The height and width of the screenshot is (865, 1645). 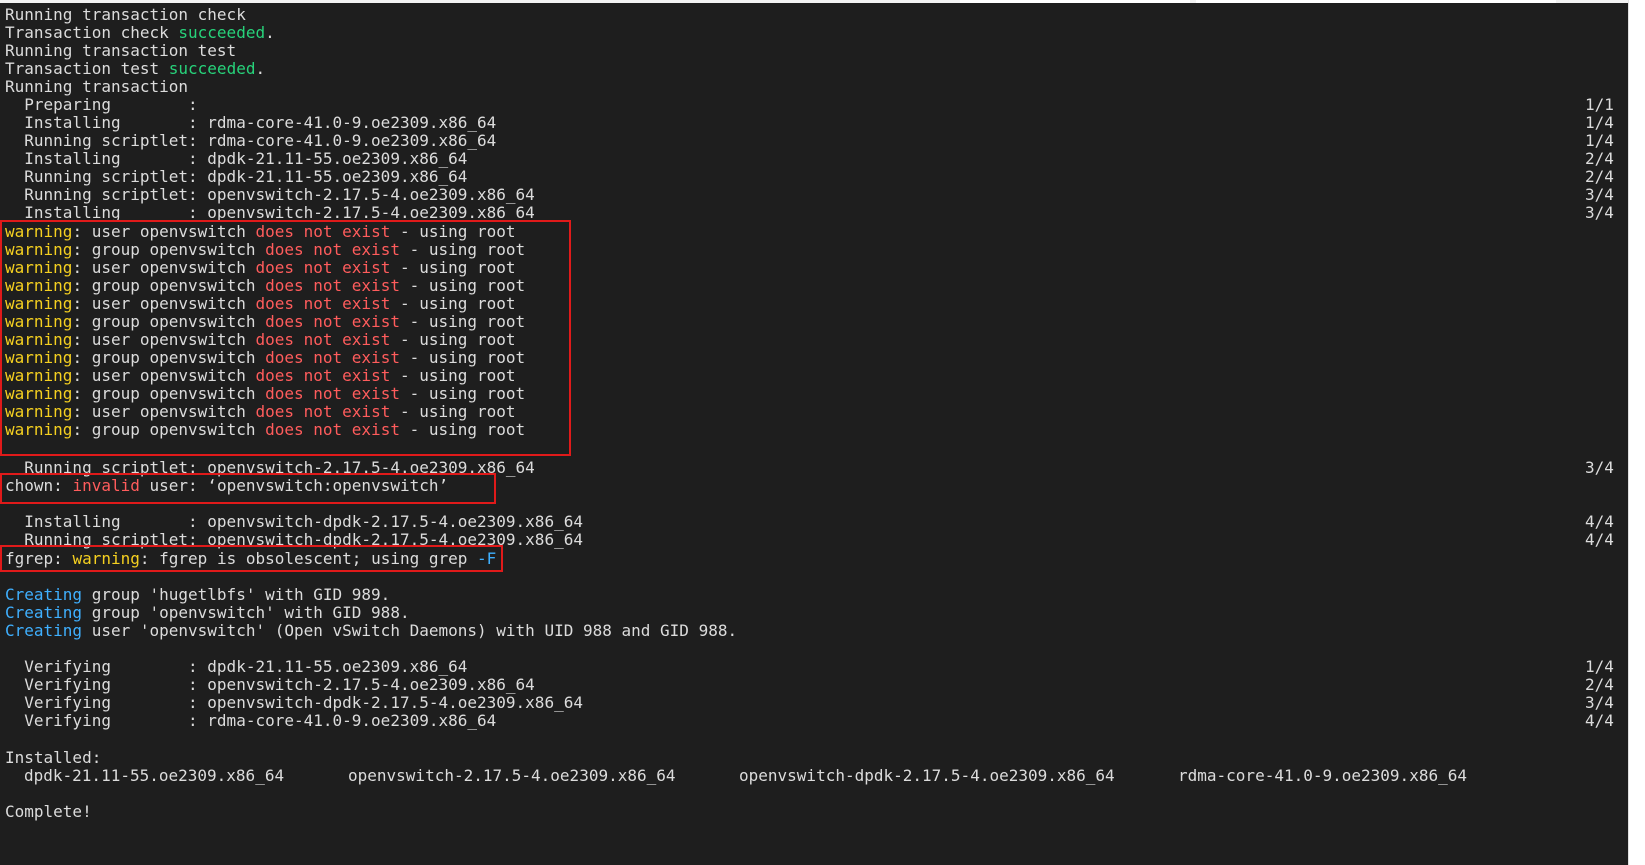 What do you see at coordinates (39, 485) in the screenshot?
I see `chown-prefix: chown:` at bounding box center [39, 485].